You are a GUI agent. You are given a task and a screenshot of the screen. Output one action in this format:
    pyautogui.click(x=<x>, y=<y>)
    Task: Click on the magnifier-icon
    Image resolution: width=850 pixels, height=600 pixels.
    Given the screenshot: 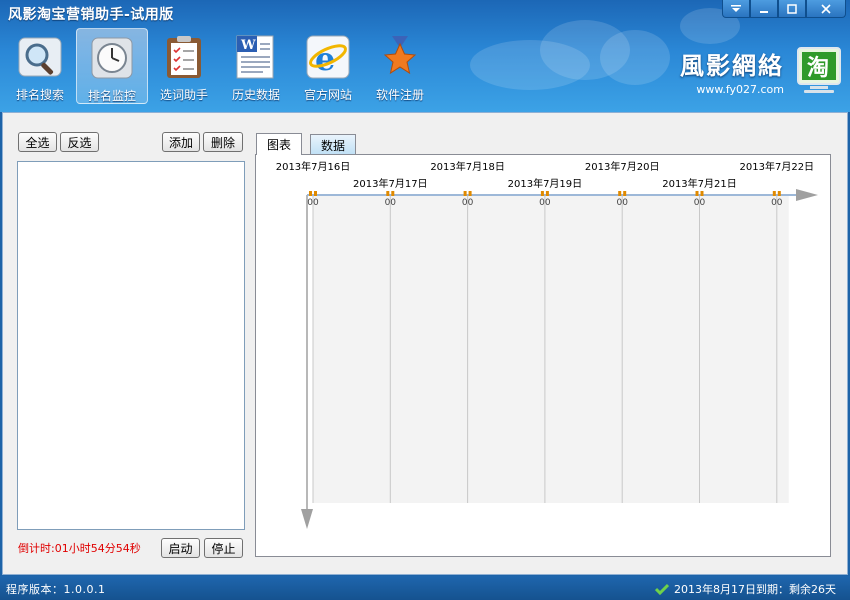 What is the action you would take?
    pyautogui.click(x=40, y=57)
    